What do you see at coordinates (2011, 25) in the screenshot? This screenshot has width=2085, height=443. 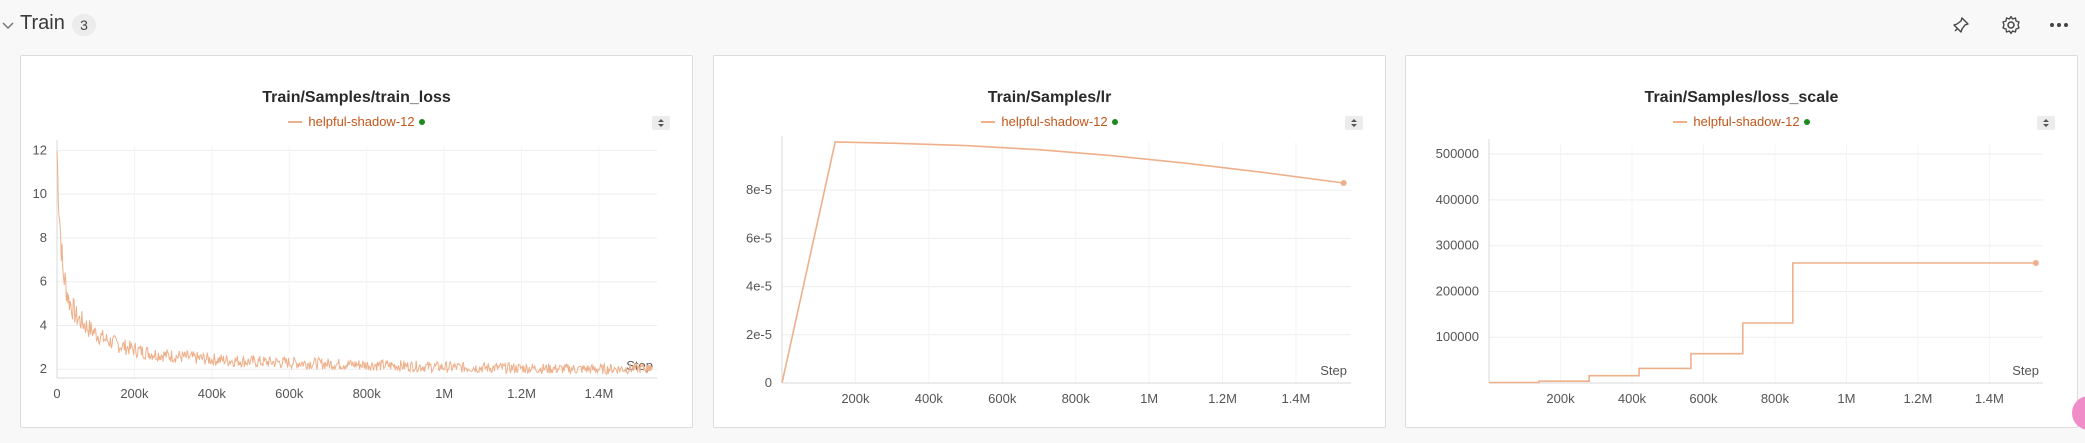 I see `gear-icon` at bounding box center [2011, 25].